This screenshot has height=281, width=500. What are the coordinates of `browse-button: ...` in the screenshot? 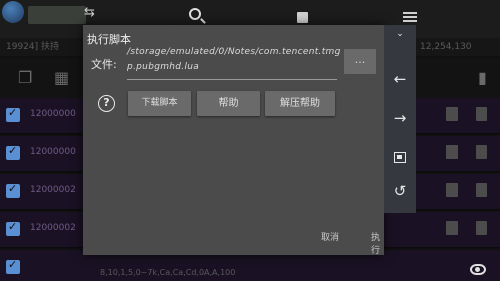 It's located at (360, 61).